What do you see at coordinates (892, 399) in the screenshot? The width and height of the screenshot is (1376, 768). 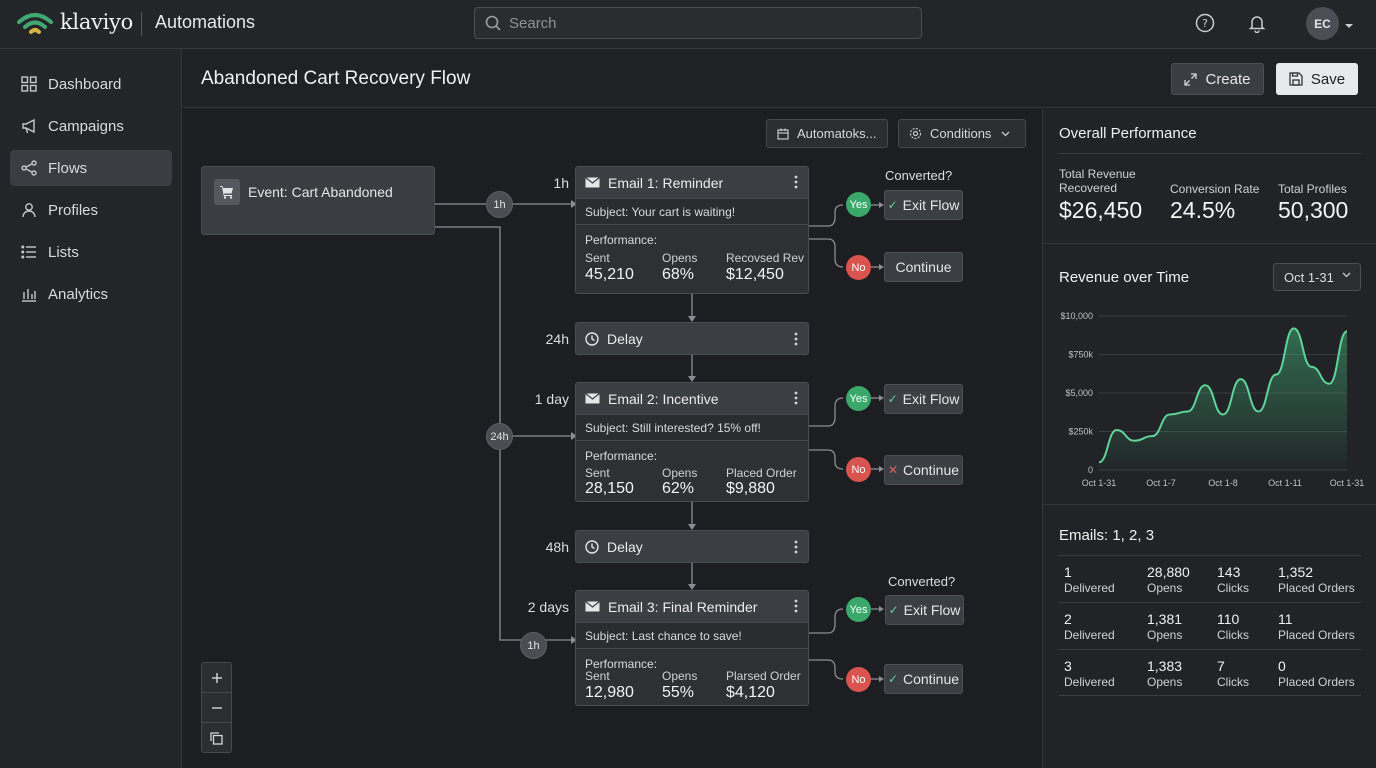 I see `check-icon: ✓` at bounding box center [892, 399].